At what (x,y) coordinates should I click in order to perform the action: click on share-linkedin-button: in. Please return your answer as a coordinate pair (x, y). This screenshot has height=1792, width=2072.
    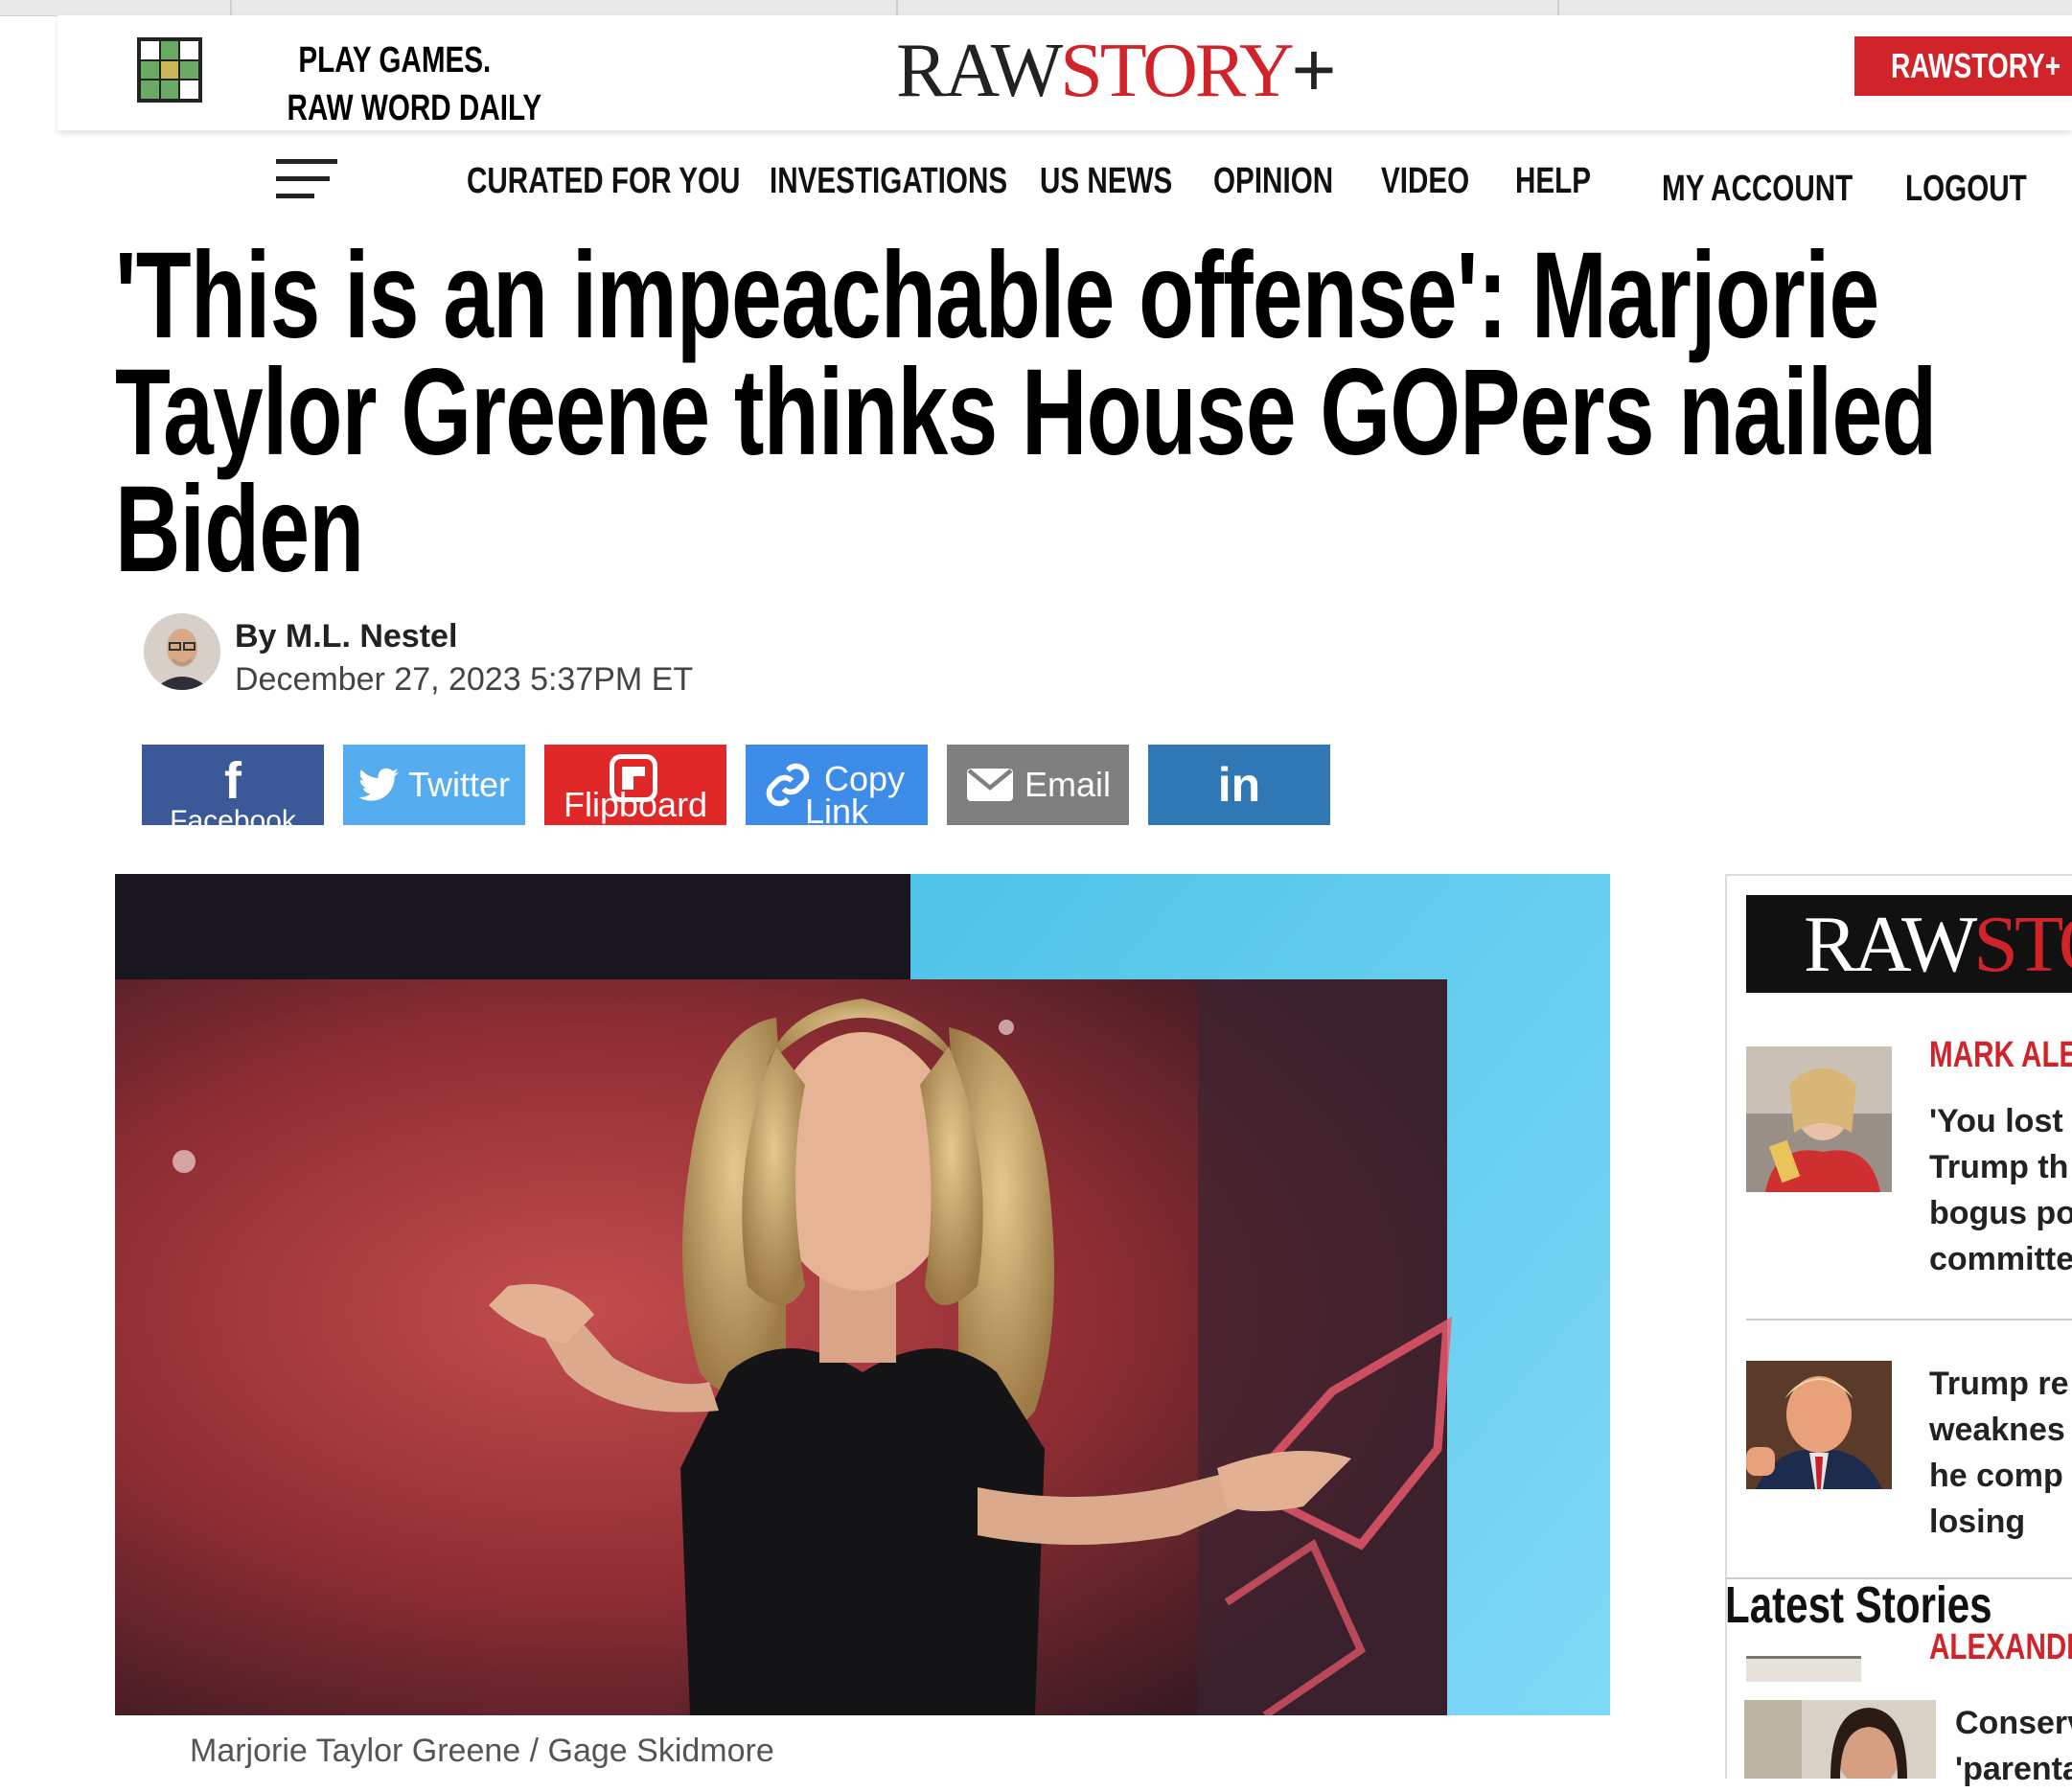
    Looking at the image, I should click on (1239, 785).